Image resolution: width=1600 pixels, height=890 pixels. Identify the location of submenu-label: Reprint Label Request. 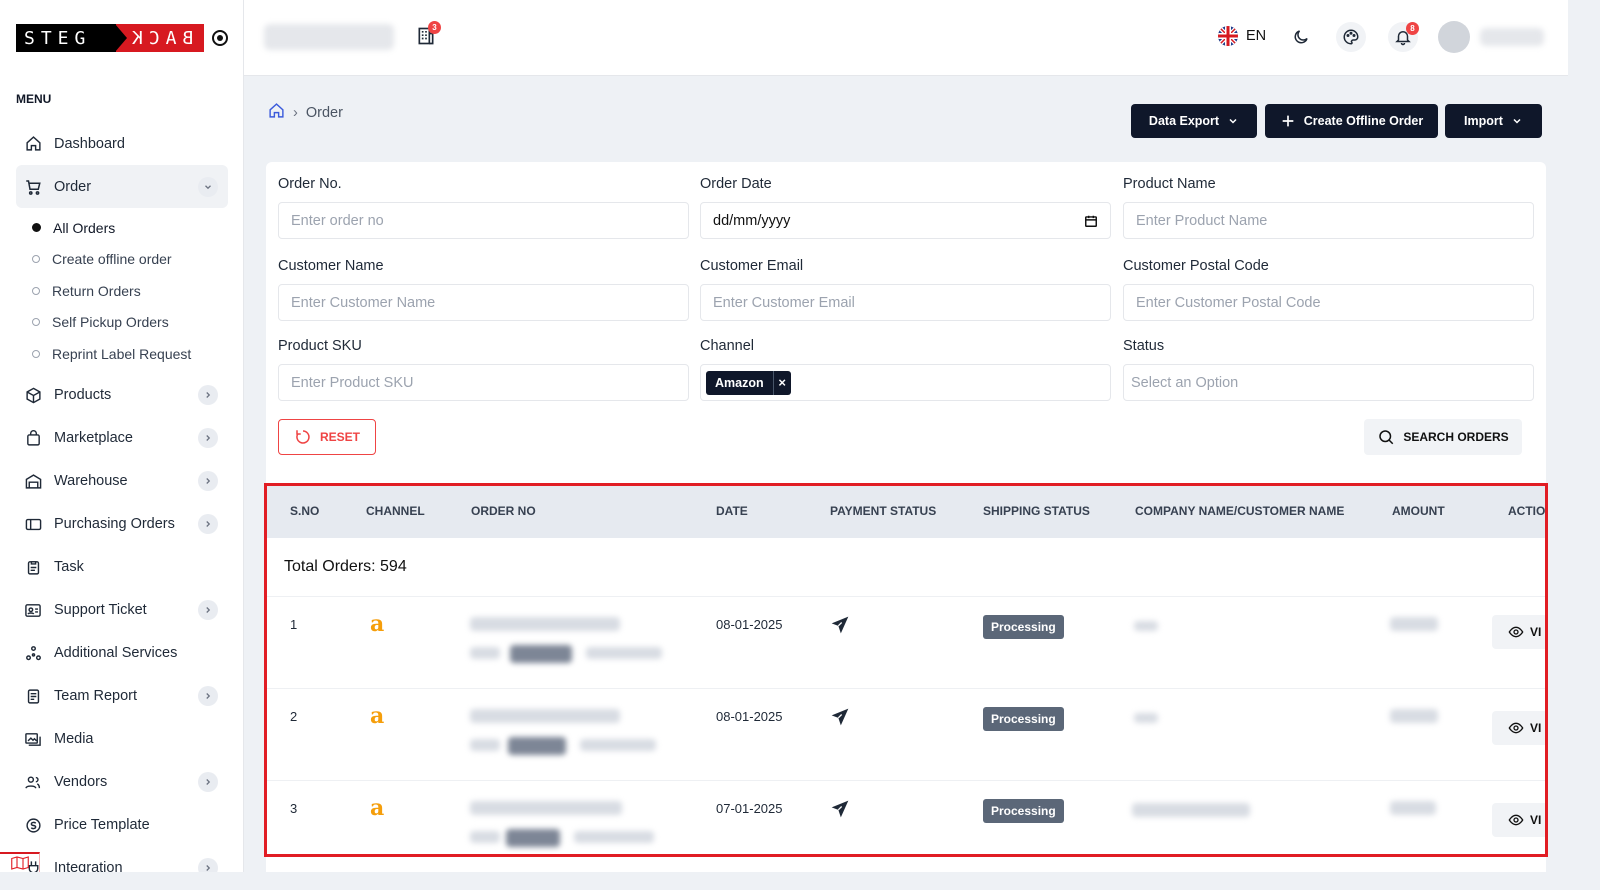
(122, 353).